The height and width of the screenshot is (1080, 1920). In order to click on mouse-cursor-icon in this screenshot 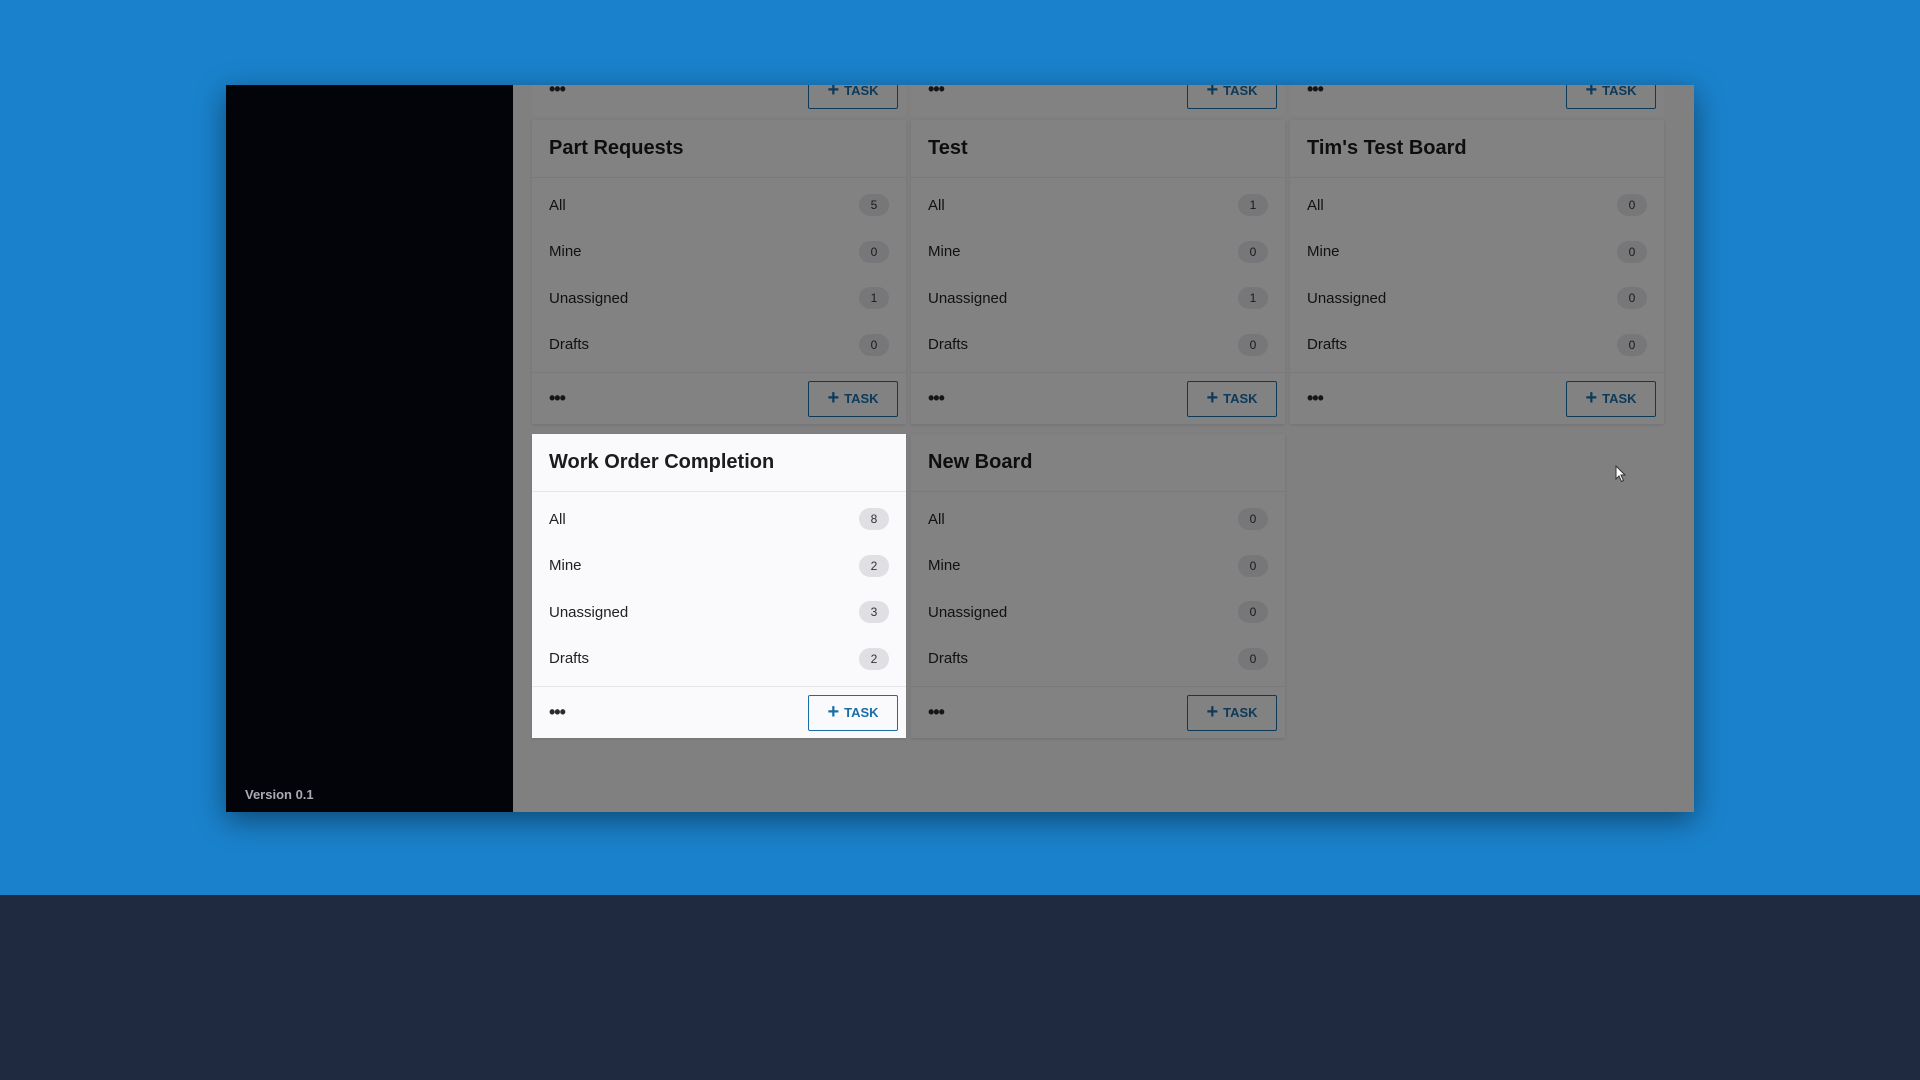, I will do `click(1621, 474)`.